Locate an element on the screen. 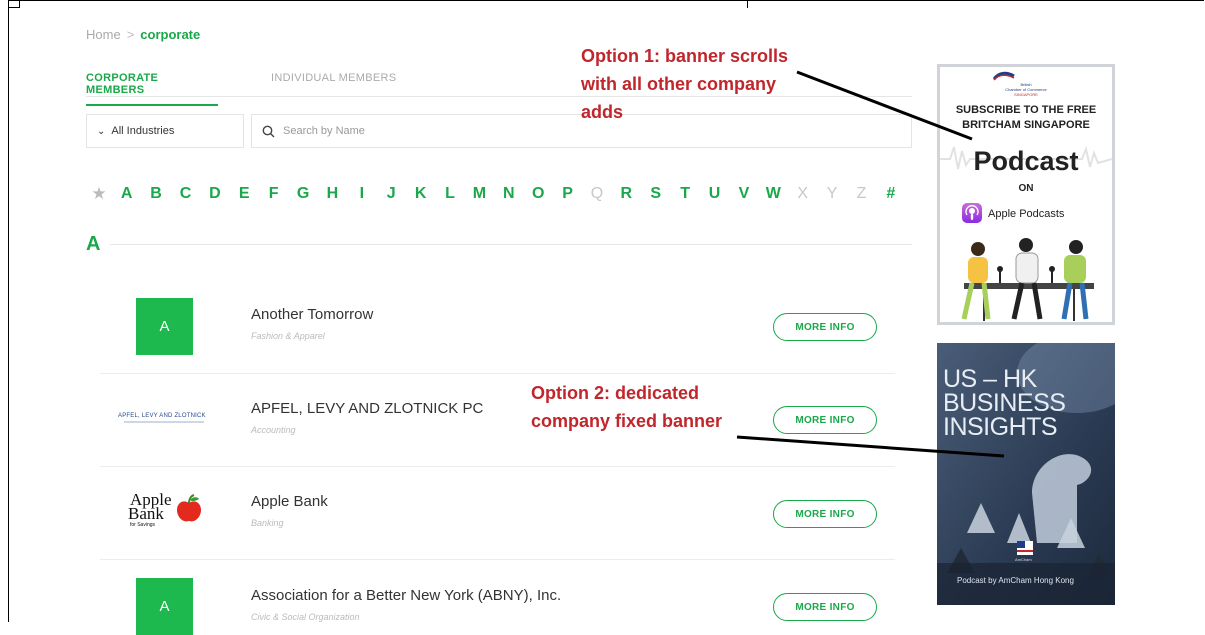  alphabet-letter: B is located at coordinates (155, 194).